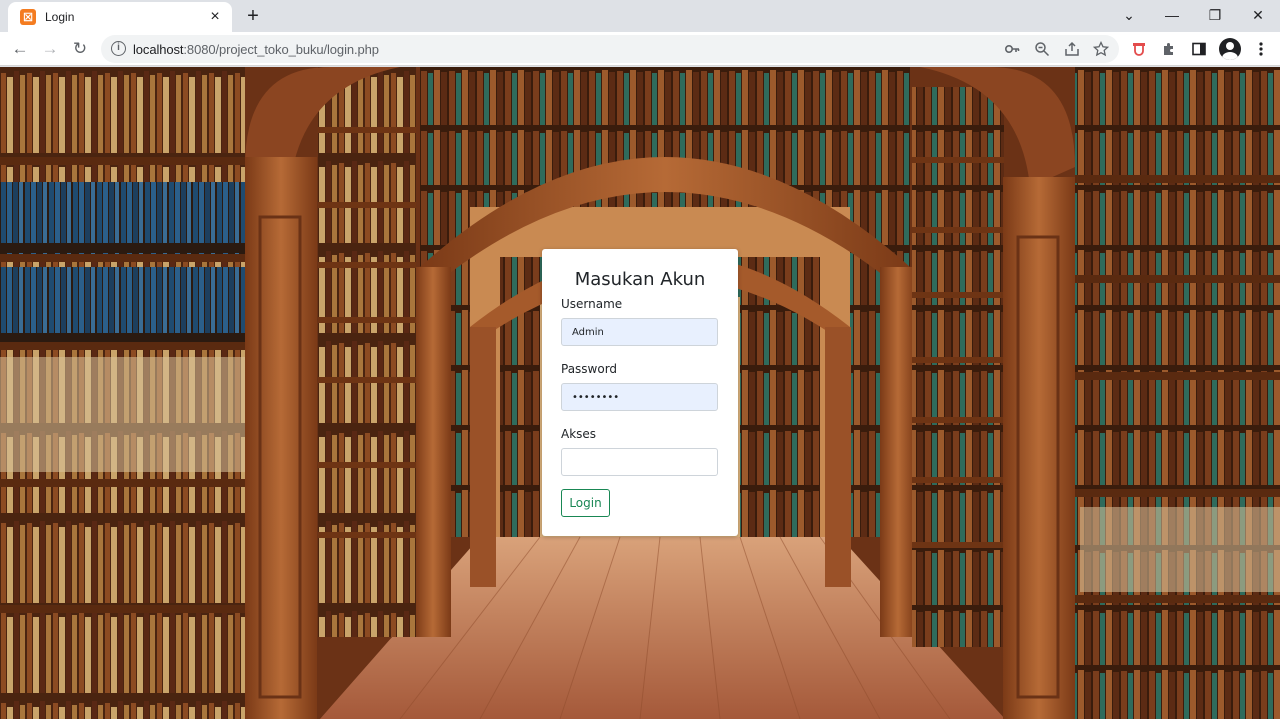 This screenshot has height=719, width=1280. What do you see at coordinates (253, 16) in the screenshot?
I see `new-tab-button: +` at bounding box center [253, 16].